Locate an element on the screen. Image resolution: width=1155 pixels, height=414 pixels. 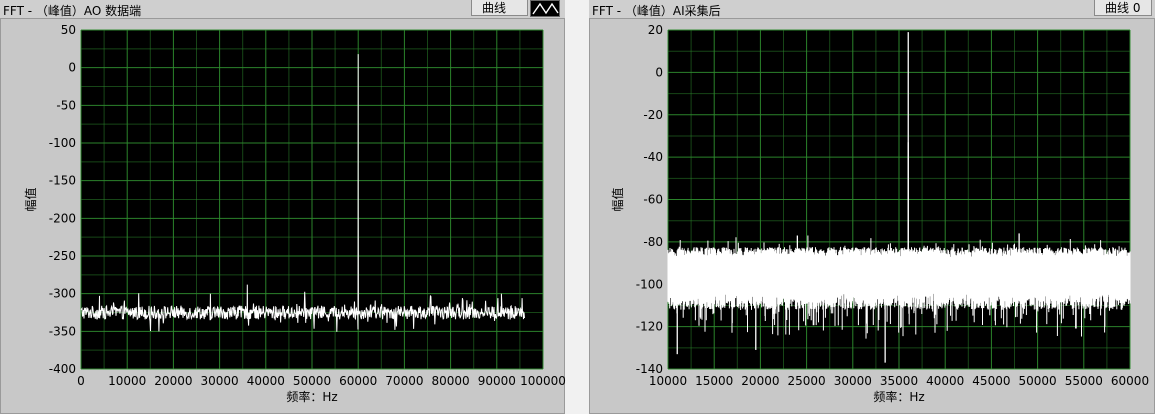
x-tick-label: 35000 is located at coordinates (899, 381).